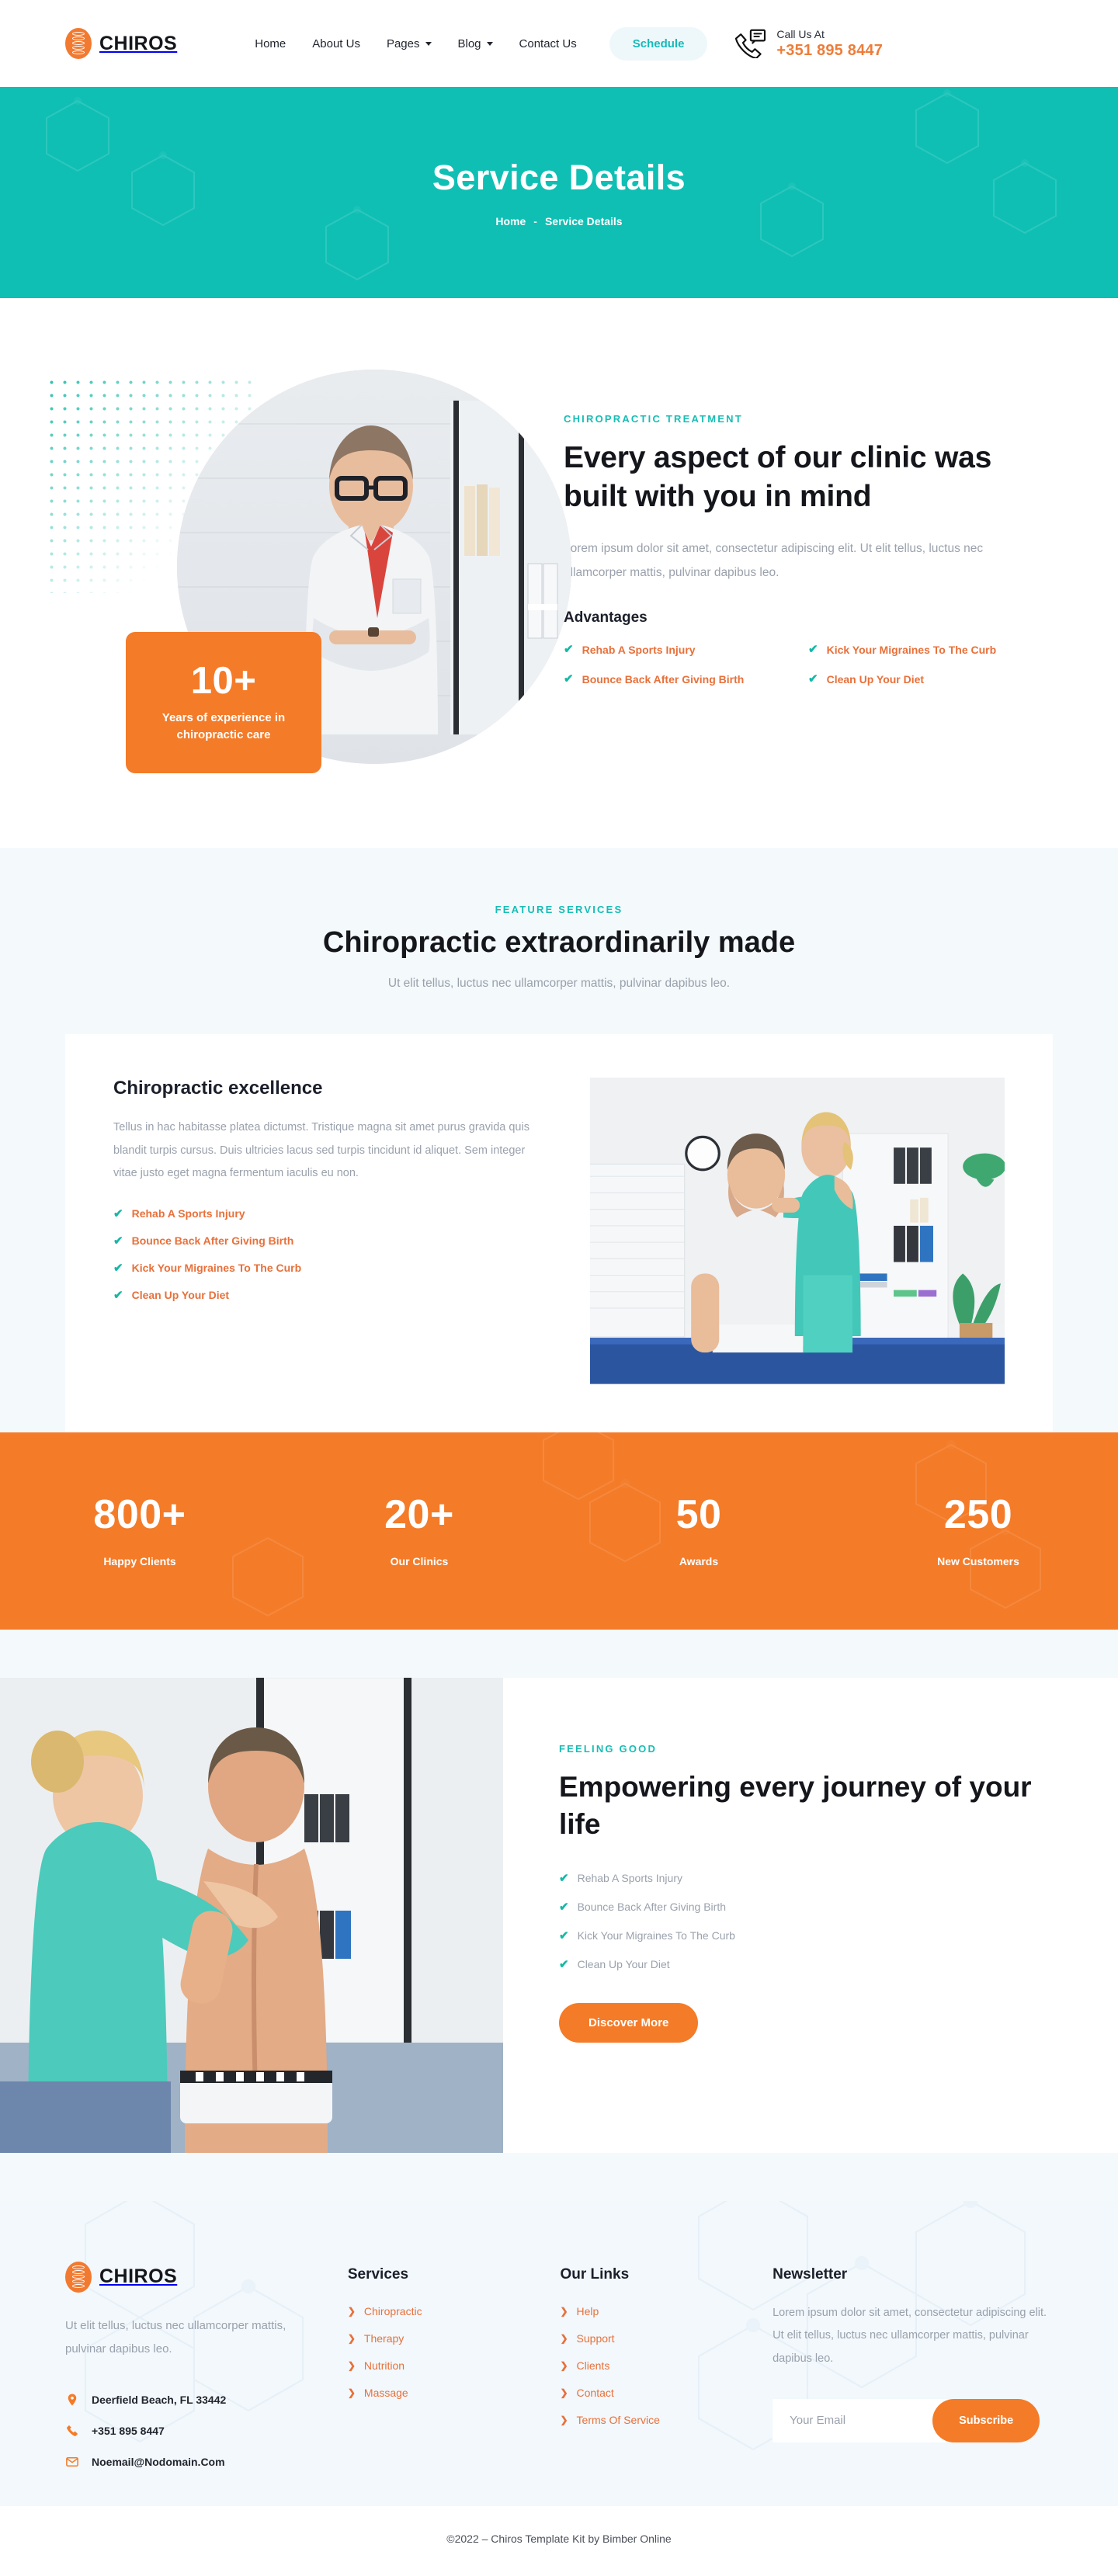  Describe the element at coordinates (442, 2338) in the screenshot. I see `footer-link-therapy: ❯ Therapy` at that location.